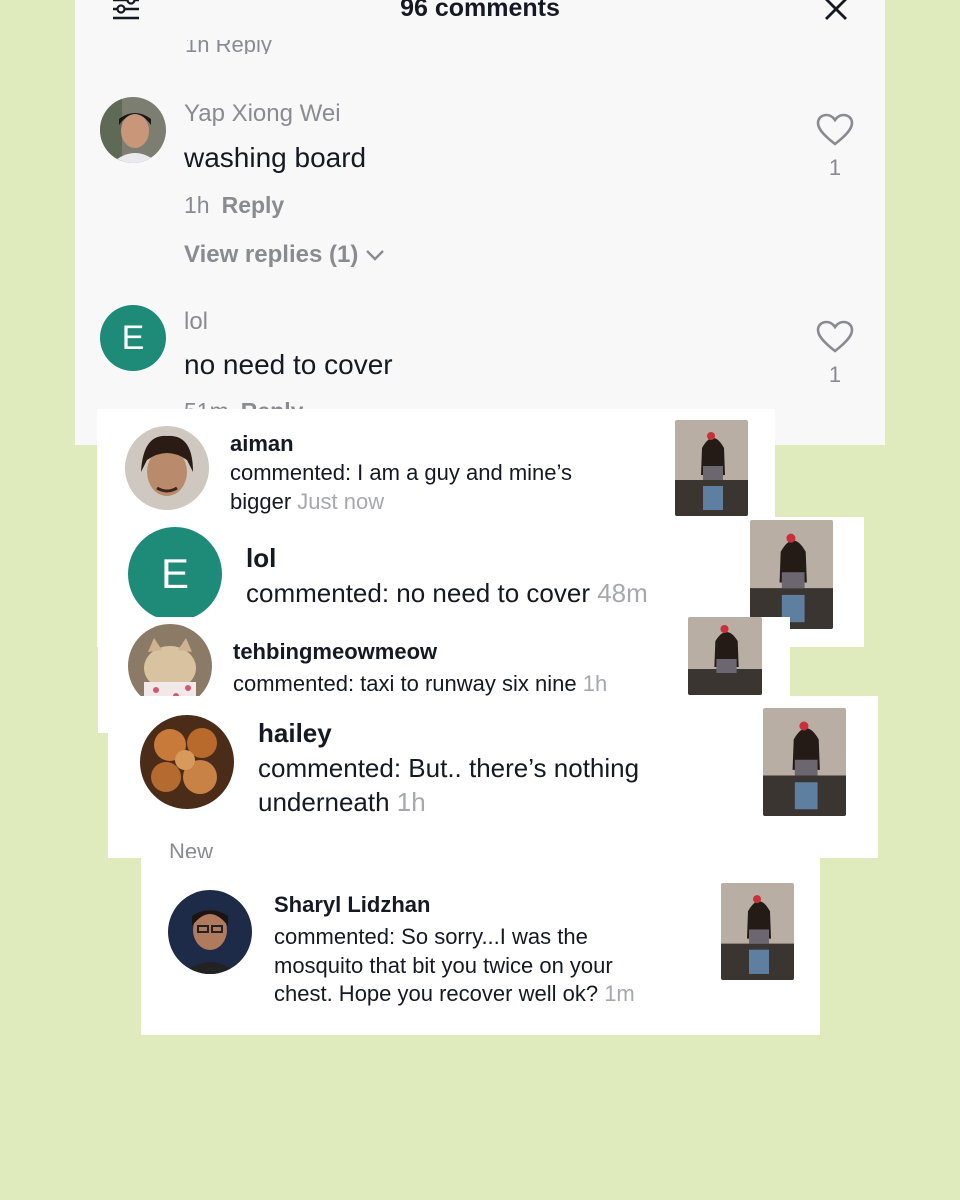 This screenshot has height=1200, width=960. What do you see at coordinates (335, 652) in the screenshot?
I see `notification-username: tehbingmeowmeow` at bounding box center [335, 652].